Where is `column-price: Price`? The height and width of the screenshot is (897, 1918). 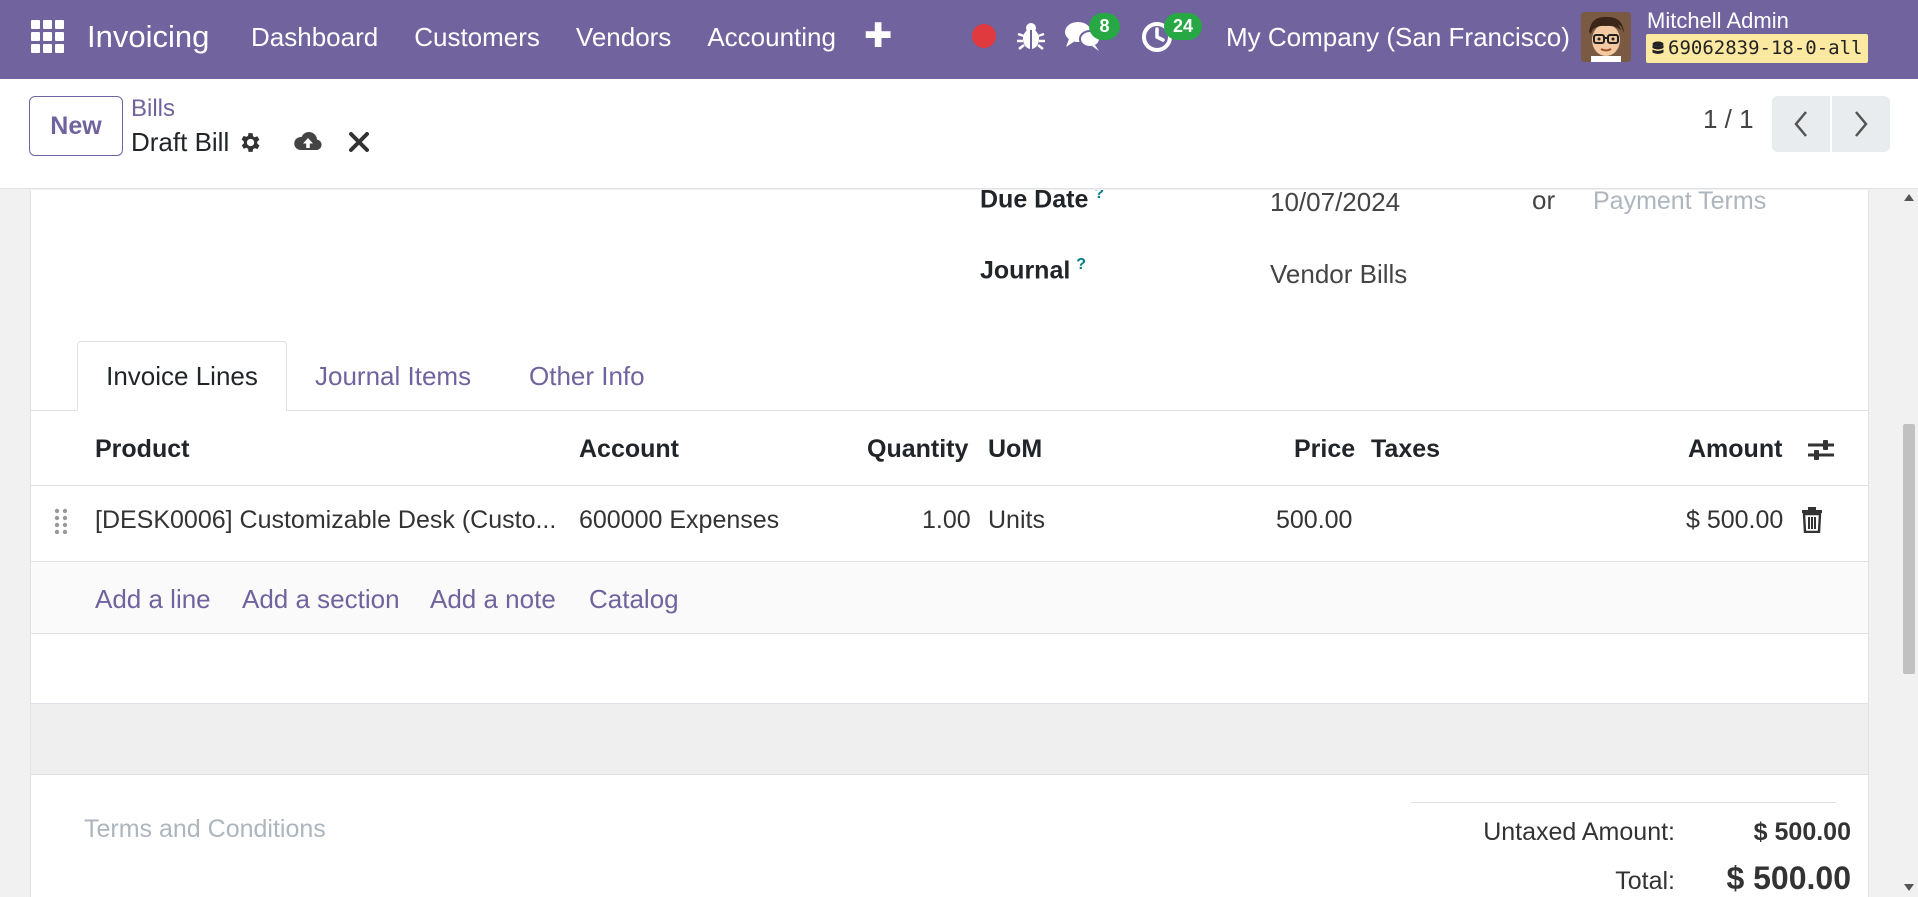 column-price: Price is located at coordinates (1324, 449).